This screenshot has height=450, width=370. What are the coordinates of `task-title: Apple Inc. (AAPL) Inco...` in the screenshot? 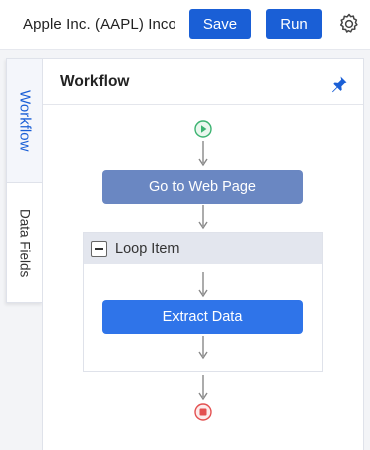 It's located at (99, 24).